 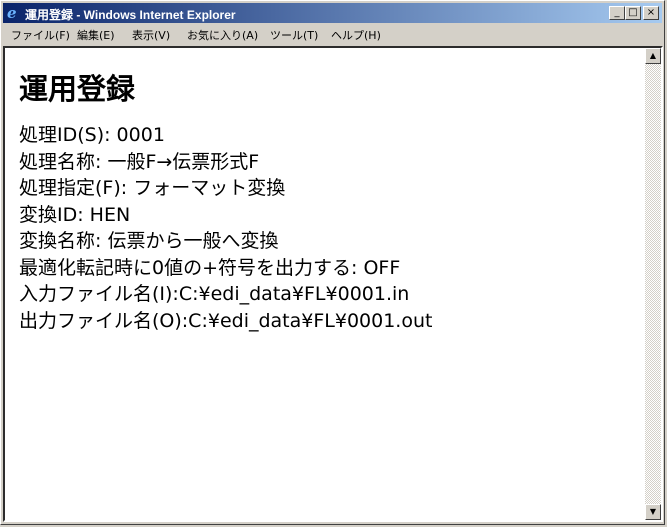 What do you see at coordinates (210, 267) in the screenshot?
I see `detail-sign-output: 最適化転記時に0値の+符号を出力する: OFF` at bounding box center [210, 267].